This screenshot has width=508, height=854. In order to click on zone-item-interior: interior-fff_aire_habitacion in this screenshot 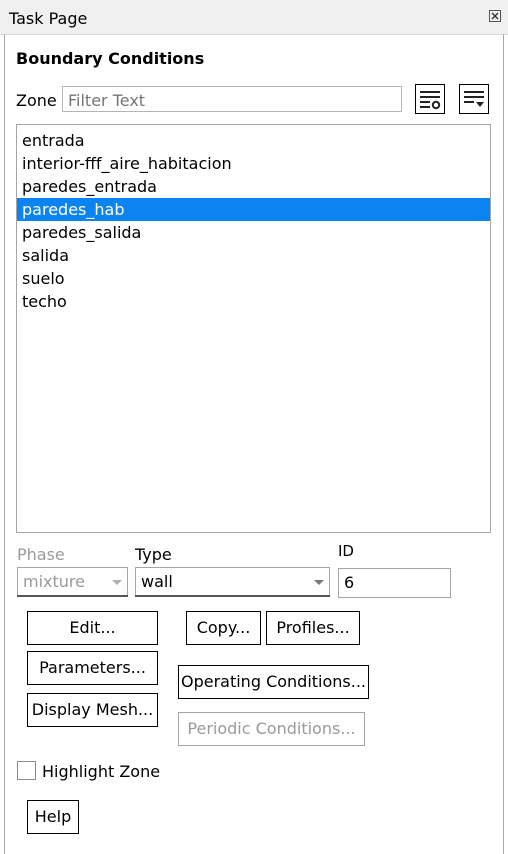, I will do `click(253, 163)`.